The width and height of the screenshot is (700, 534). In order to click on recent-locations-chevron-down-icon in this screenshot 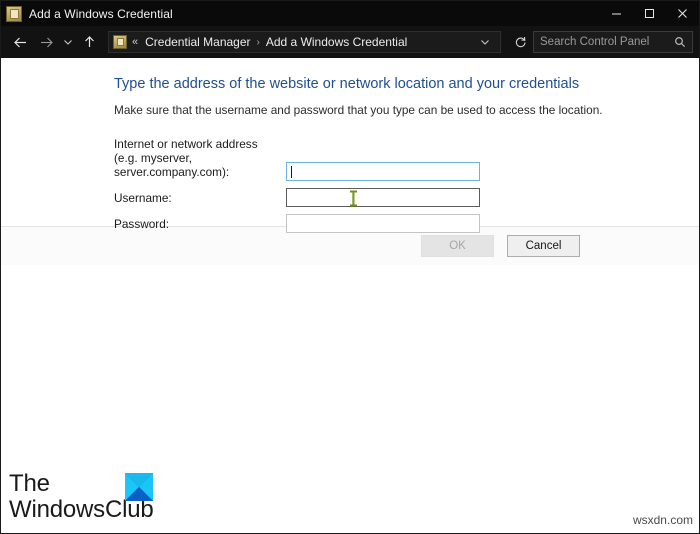, I will do `click(67, 42)`.